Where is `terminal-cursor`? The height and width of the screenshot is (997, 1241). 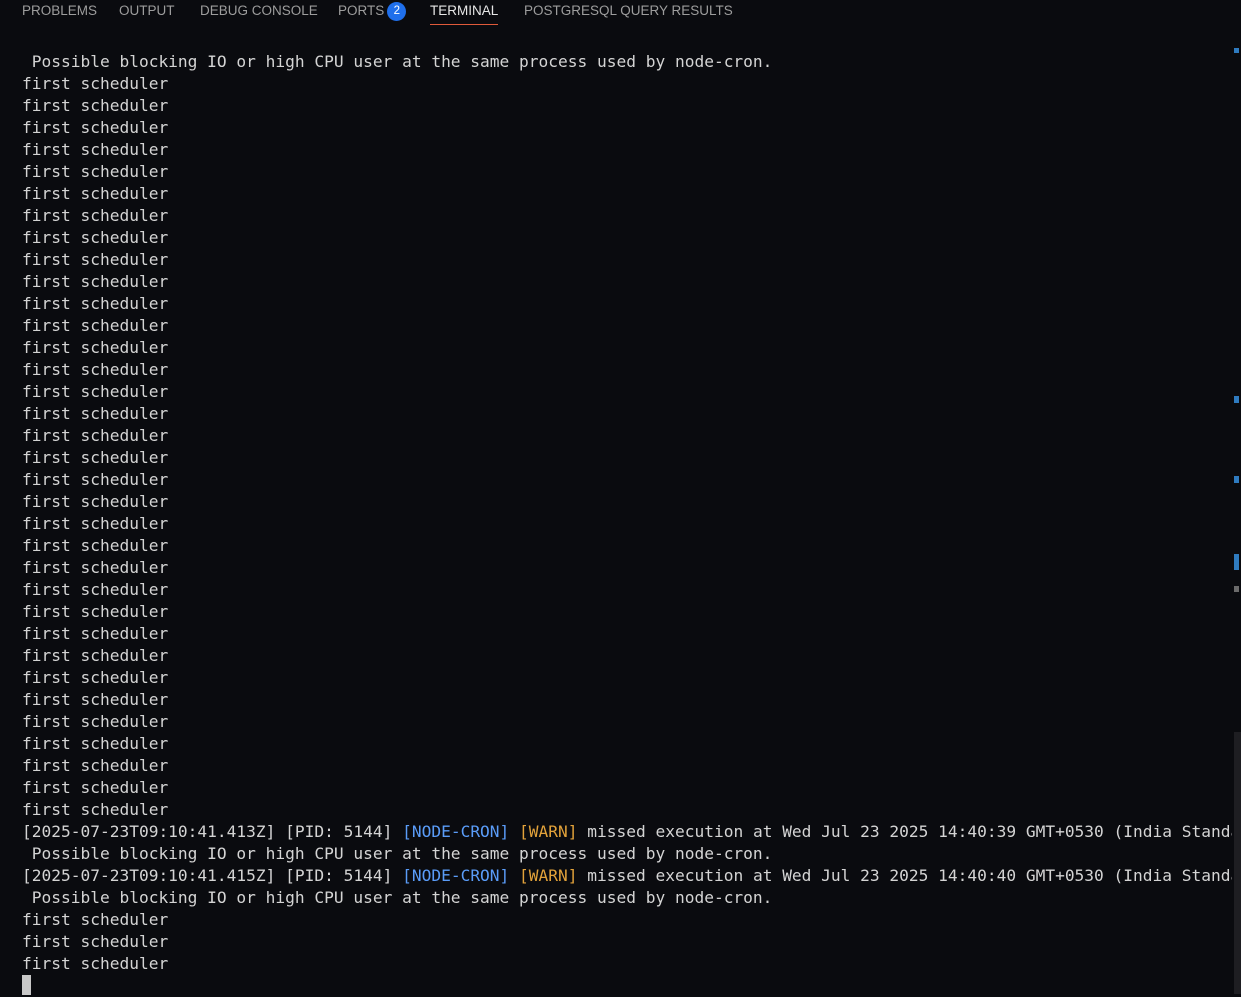
terminal-cursor is located at coordinates (26, 985).